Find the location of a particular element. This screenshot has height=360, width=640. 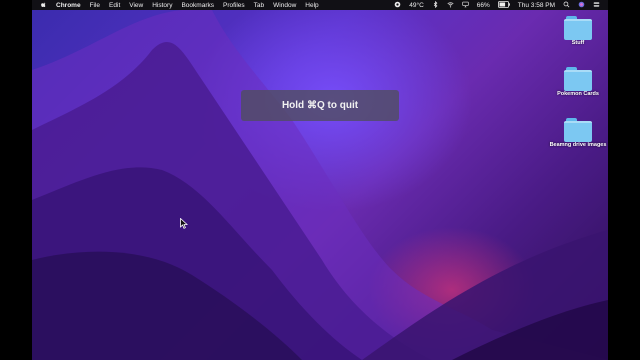

desktop-folder-stuff: Stuff is located at coordinates (578, 31).